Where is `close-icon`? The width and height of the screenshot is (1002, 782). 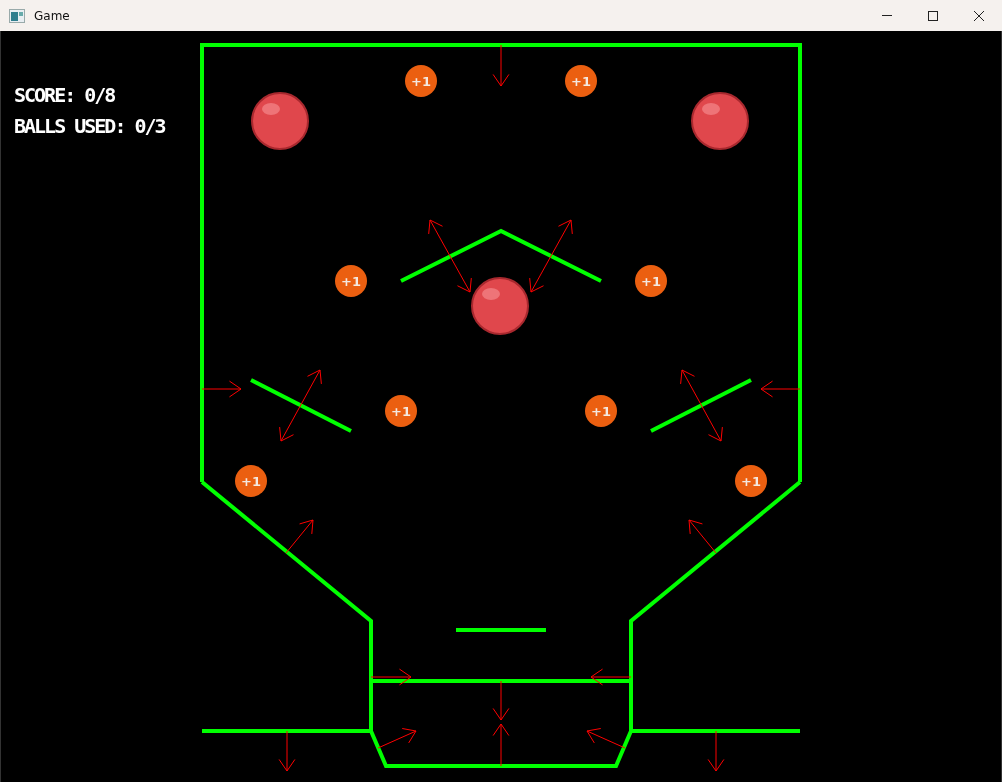
close-icon is located at coordinates (979, 15).